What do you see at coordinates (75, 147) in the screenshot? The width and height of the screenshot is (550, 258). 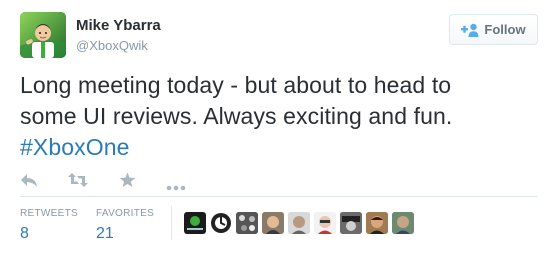 I see `hashtag-link: #XboxOne` at bounding box center [75, 147].